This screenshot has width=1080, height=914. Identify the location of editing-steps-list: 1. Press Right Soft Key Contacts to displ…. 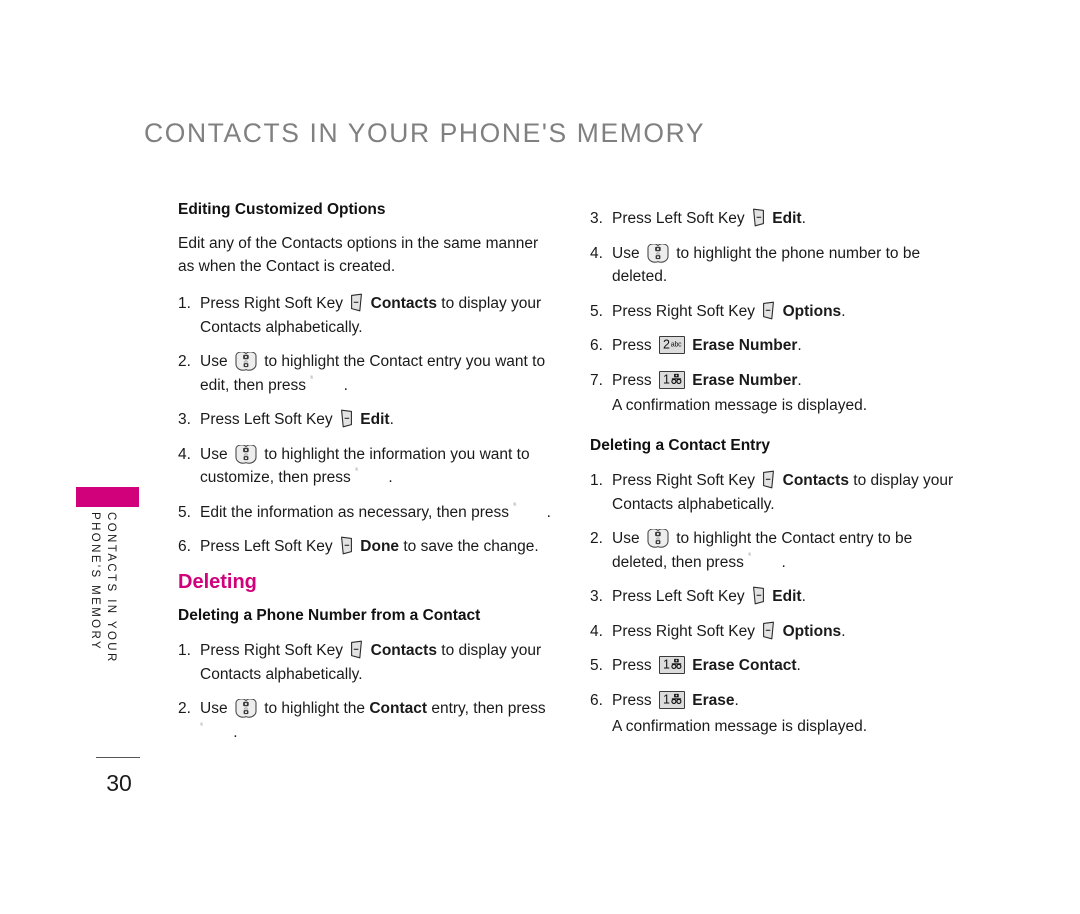
(368, 425).